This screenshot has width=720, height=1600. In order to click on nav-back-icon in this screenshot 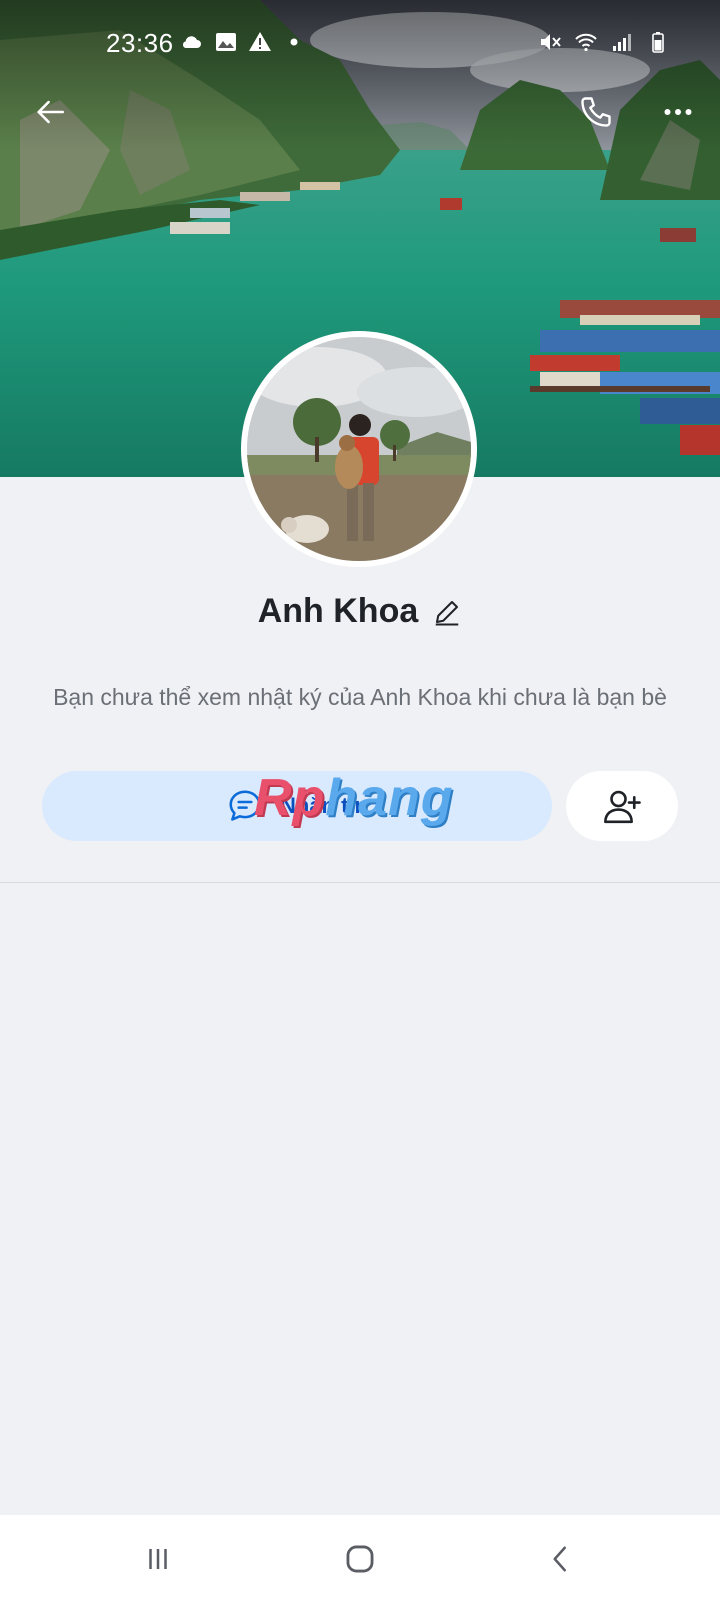, I will do `click(559, 1559)`.